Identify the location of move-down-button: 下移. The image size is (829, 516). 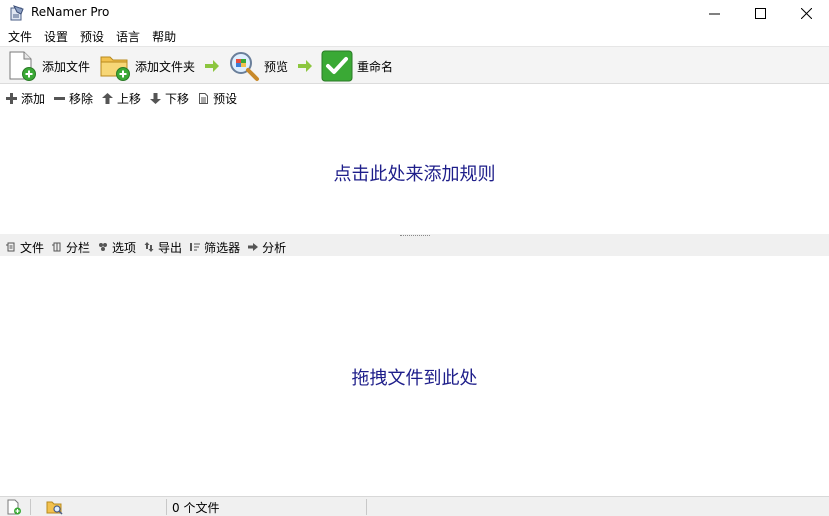
(169, 98).